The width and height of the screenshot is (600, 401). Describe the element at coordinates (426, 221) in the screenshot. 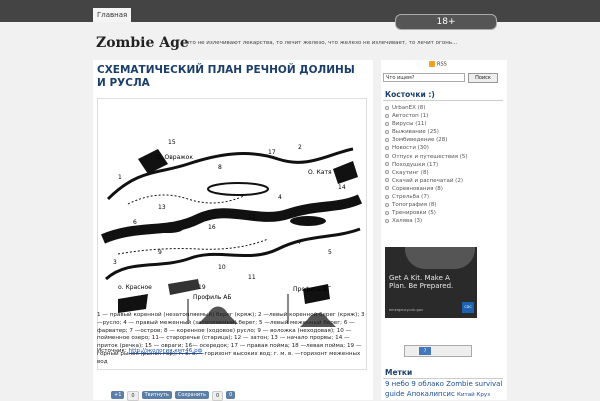

I see `category-item: Халява (3)` at that location.